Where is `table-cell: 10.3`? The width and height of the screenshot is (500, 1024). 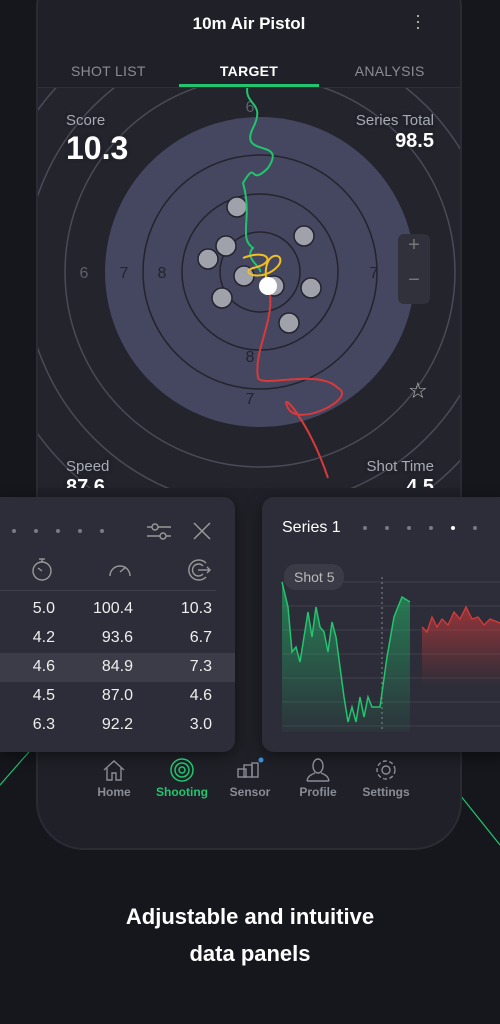 table-cell: 10.3 is located at coordinates (196, 608).